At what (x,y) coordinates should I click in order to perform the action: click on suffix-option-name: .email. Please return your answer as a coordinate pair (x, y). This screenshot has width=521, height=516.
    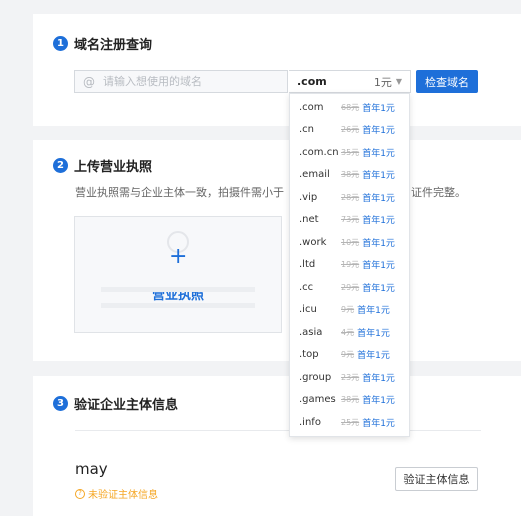
    Looking at the image, I should click on (314, 175).